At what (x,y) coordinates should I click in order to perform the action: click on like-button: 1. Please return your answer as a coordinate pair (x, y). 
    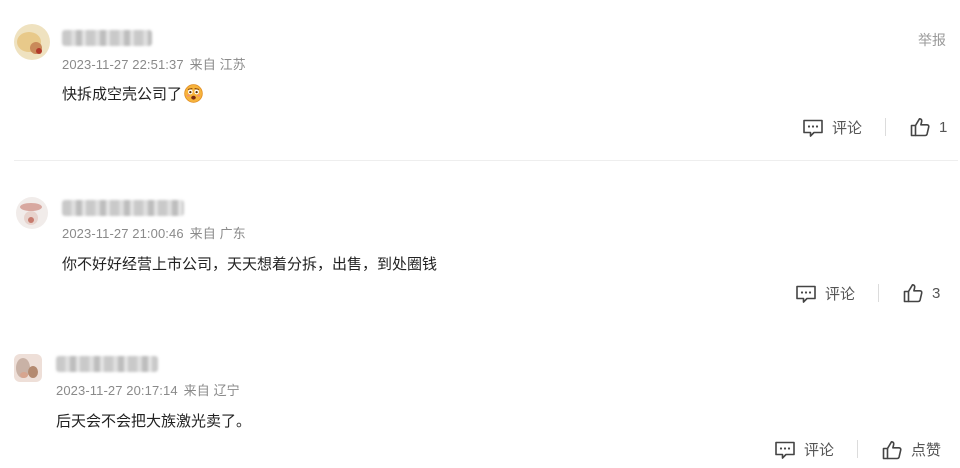
    Looking at the image, I should click on (928, 127).